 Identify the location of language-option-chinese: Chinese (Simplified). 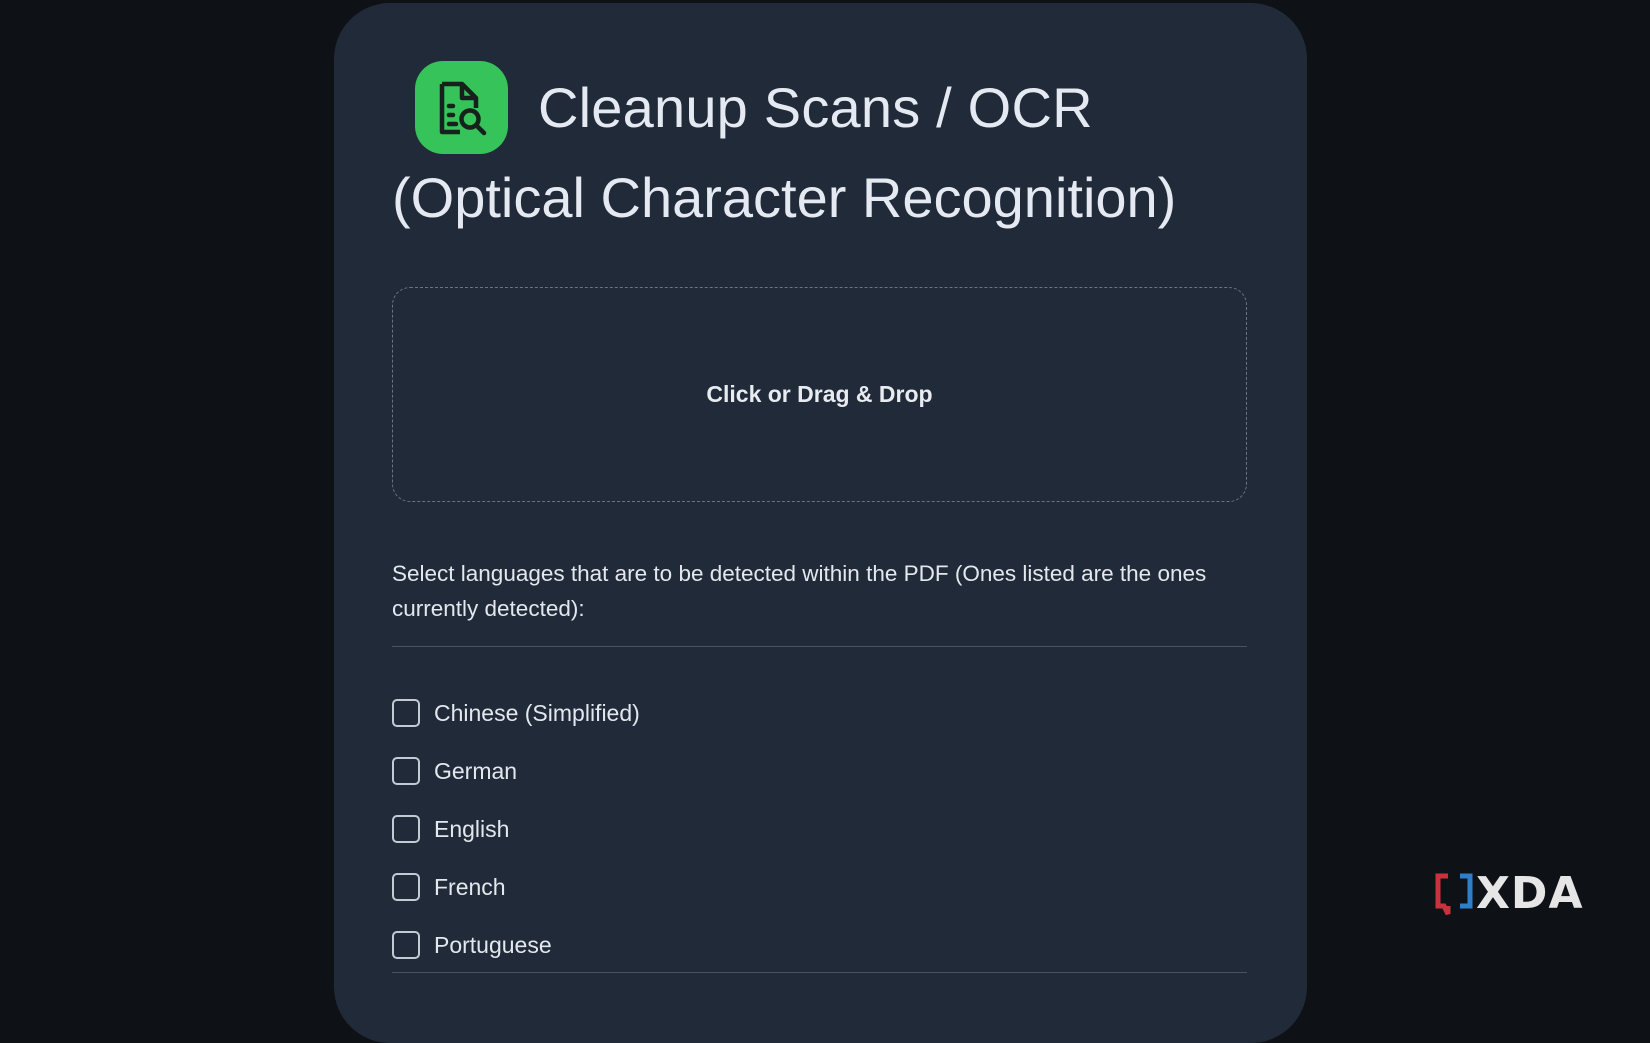
(516, 713).